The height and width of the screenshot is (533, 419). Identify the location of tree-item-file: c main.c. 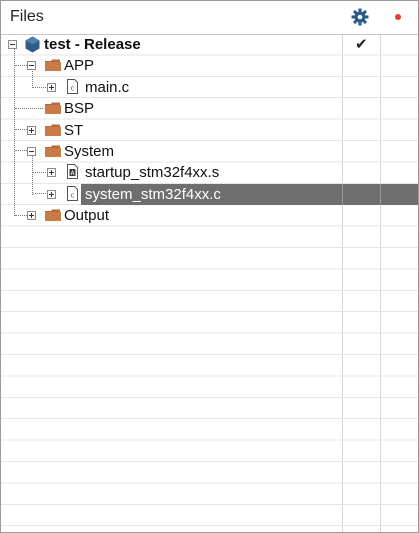
(209, 87).